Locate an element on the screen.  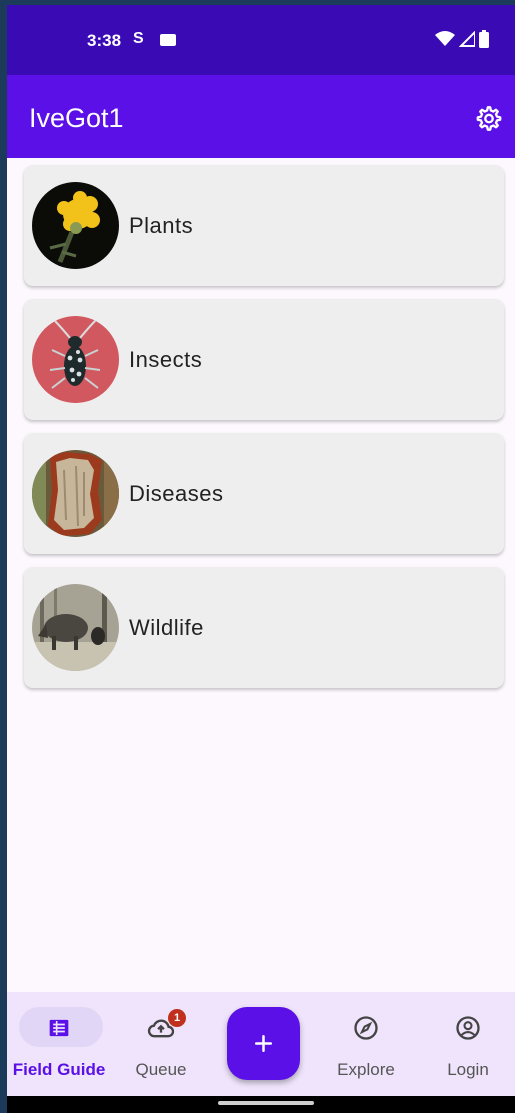
app-title: IveGot1 is located at coordinates (76, 118).